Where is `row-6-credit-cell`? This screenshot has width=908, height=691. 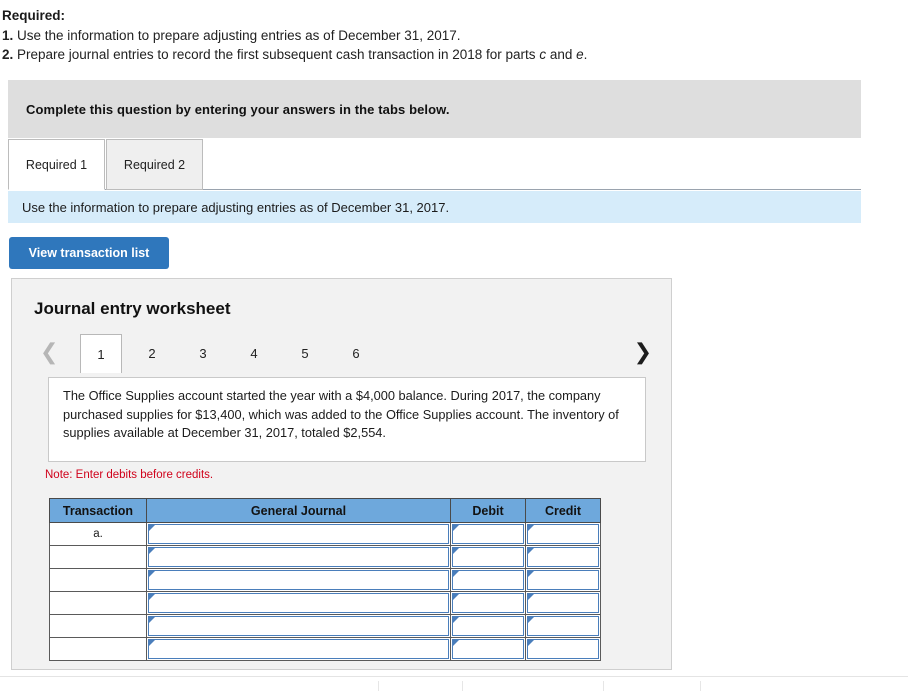
row-6-credit-cell is located at coordinates (563, 649).